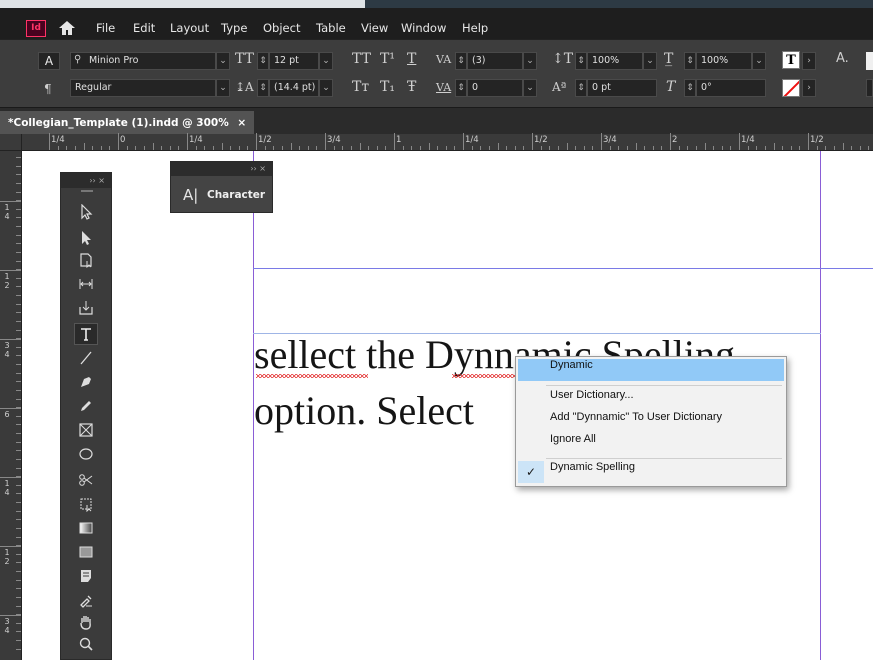 The height and width of the screenshot is (660, 873). I want to click on vertical-scale-field: 100%, so click(615, 61).